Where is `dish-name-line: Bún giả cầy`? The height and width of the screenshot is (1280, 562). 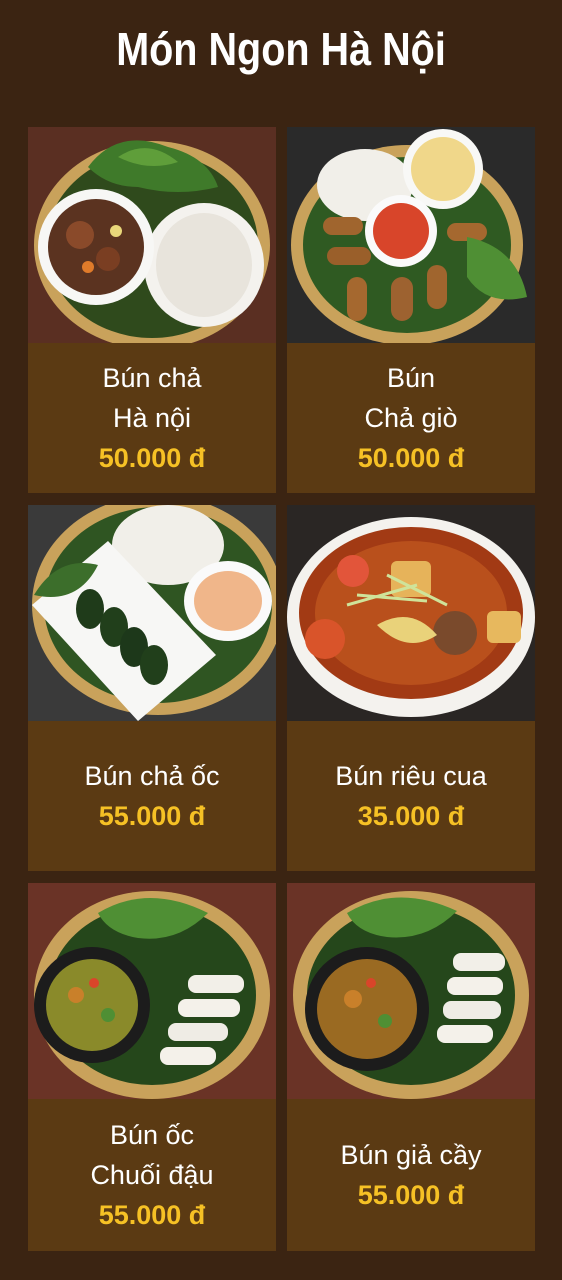 dish-name-line: Bún giả cầy is located at coordinates (411, 1155).